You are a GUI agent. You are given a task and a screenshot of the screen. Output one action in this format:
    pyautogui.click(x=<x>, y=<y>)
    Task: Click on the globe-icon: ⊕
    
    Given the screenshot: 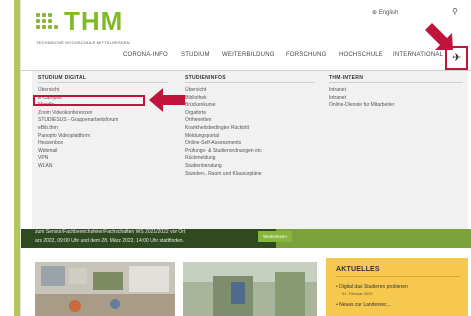 What is the action you would take?
    pyautogui.click(x=375, y=13)
    